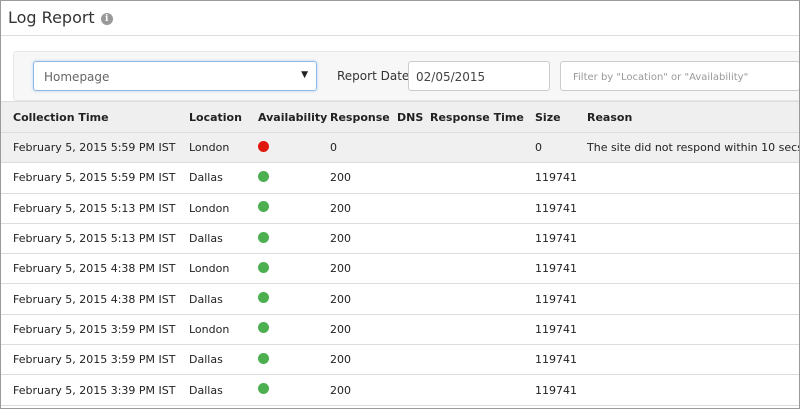  Describe the element at coordinates (77, 77) in the screenshot. I see `site-select-value: Homepage` at that location.